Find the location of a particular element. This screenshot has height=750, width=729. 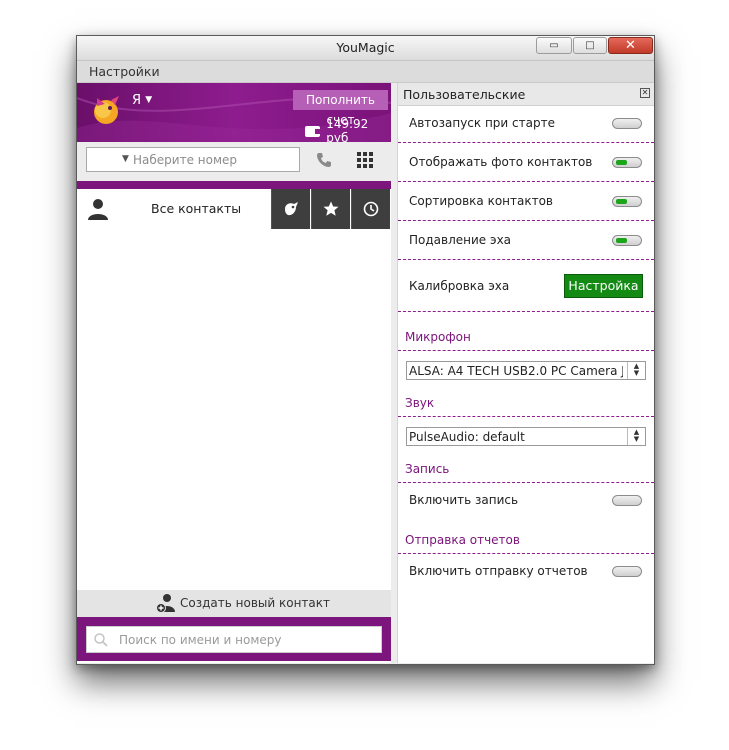

keypad-icon is located at coordinates (365, 160).